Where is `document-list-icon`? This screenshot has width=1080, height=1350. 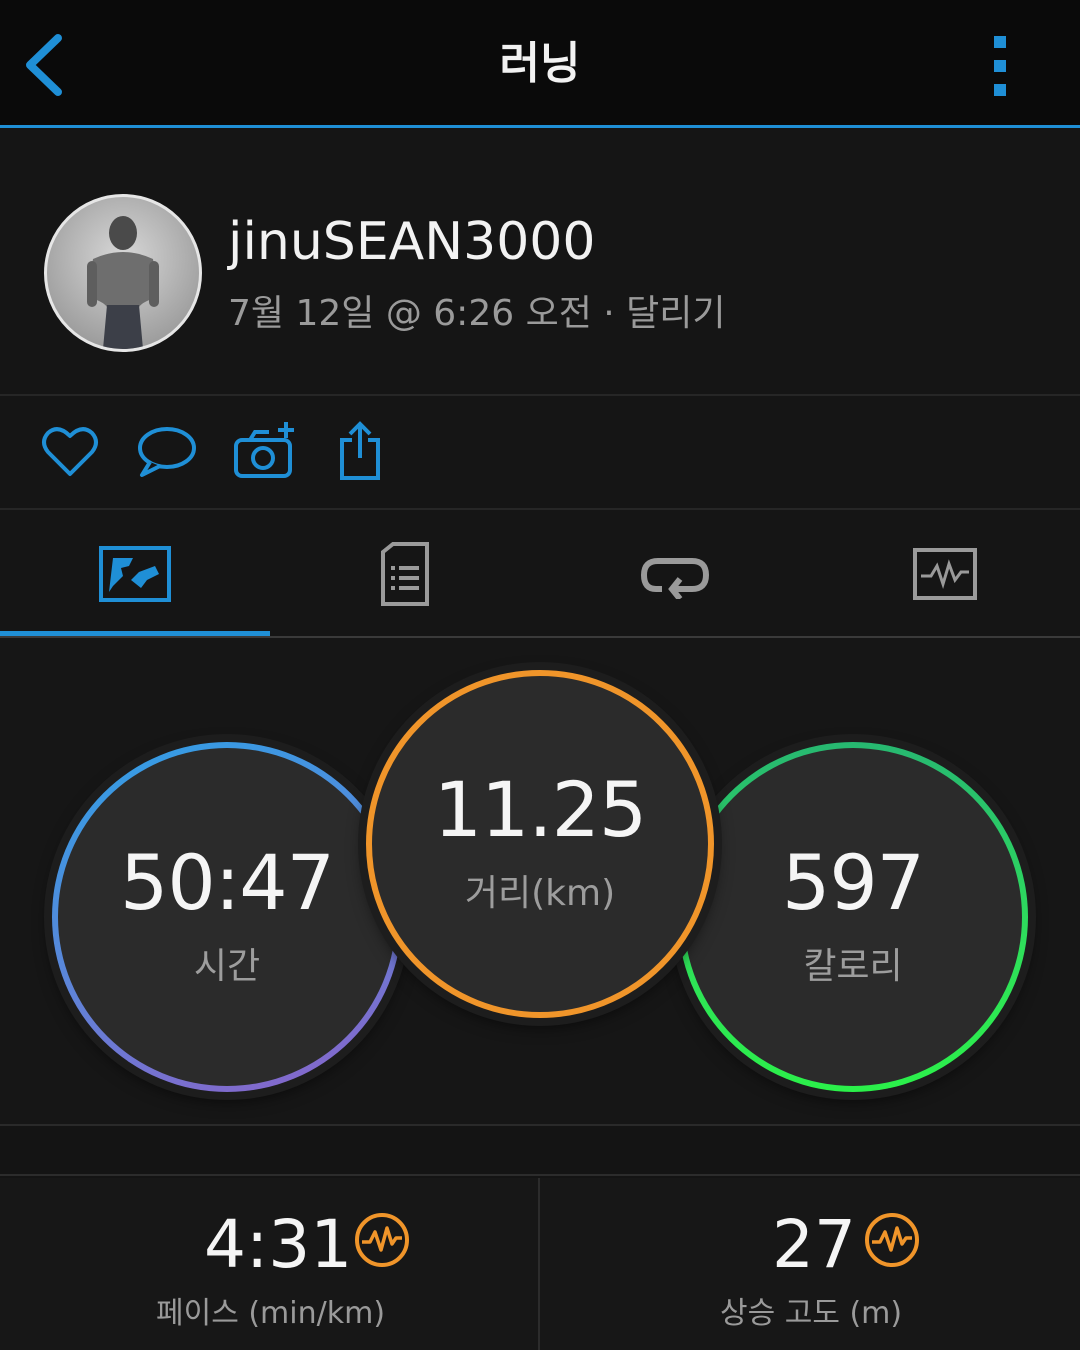
document-list-icon is located at coordinates (405, 574).